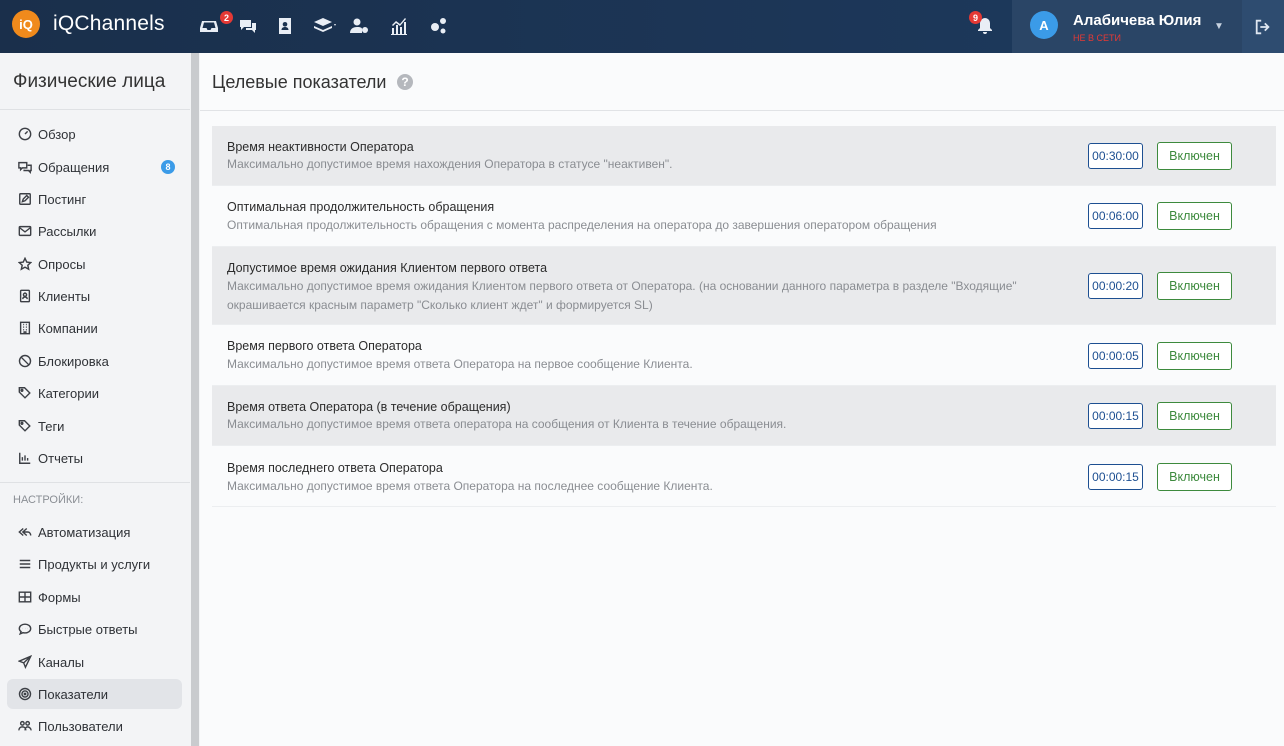 The height and width of the screenshot is (746, 1284). What do you see at coordinates (60, 458) in the screenshot?
I see `sidebar-item-label: Отчеты` at bounding box center [60, 458].